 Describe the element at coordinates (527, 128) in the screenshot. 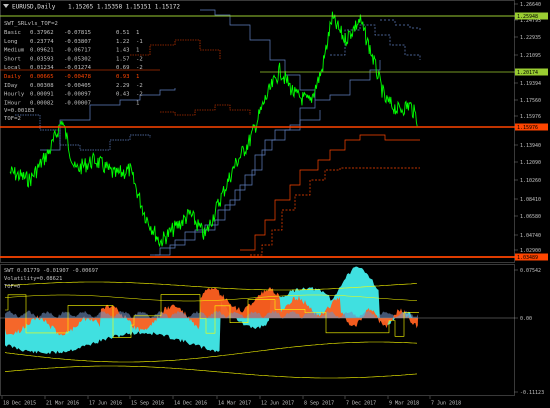

I see `price-badge-label: 1.15976` at that location.